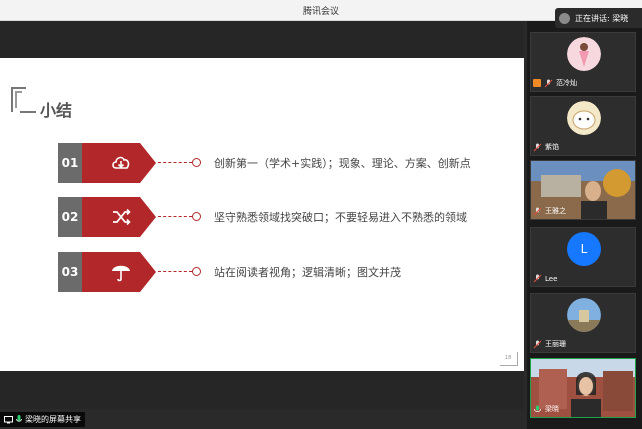 This screenshot has height=429, width=642. I want to click on screen-share-label-text: 梁晓的屏幕共享, so click(53, 419).